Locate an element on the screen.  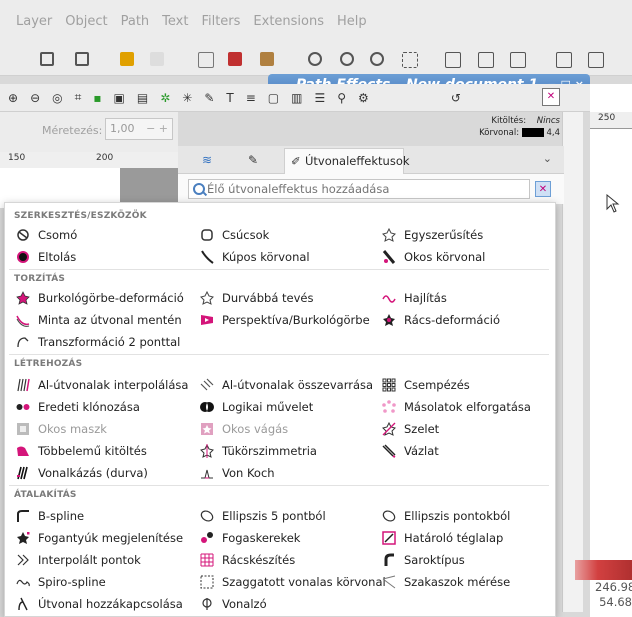
effect-item: Csempézés is located at coordinates (426, 385).